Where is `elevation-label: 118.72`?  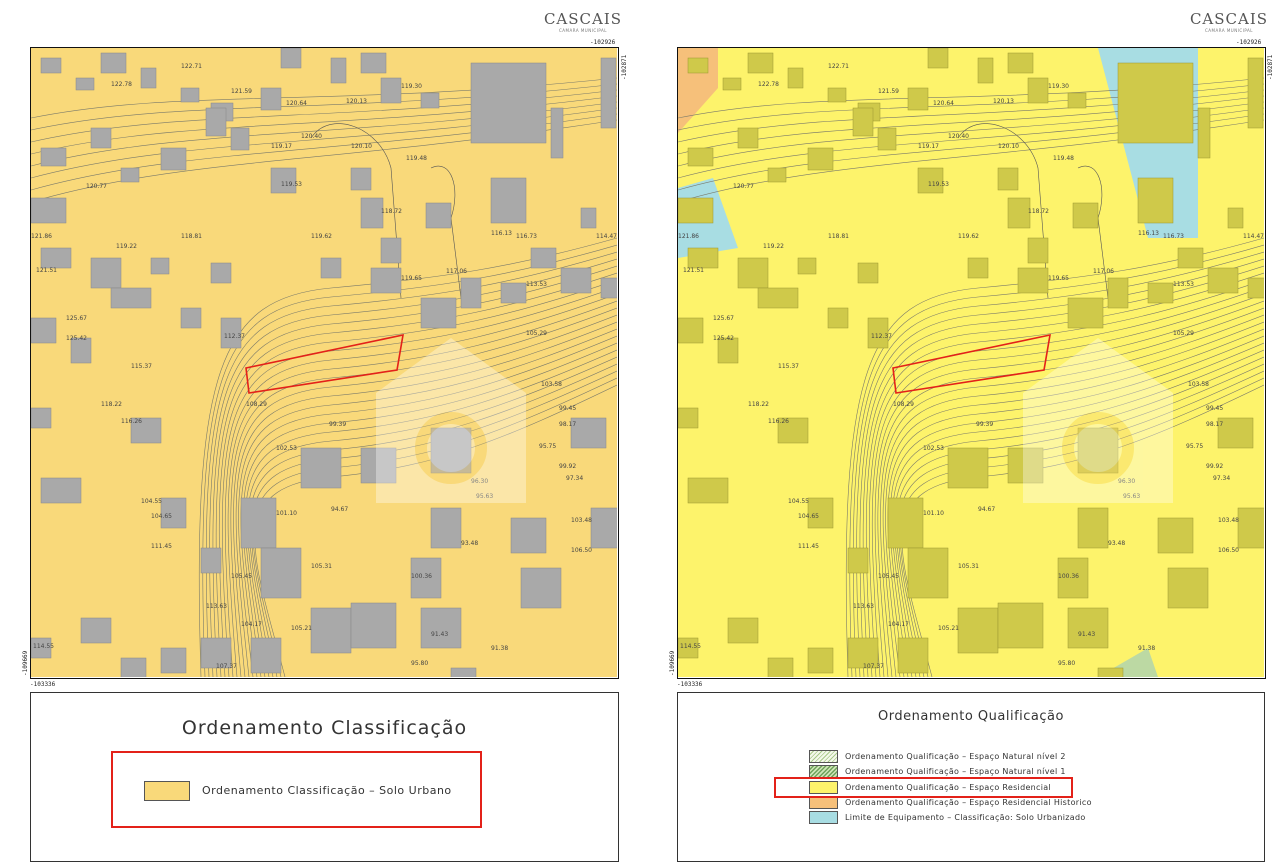 elevation-label: 118.72 is located at coordinates (391, 211).